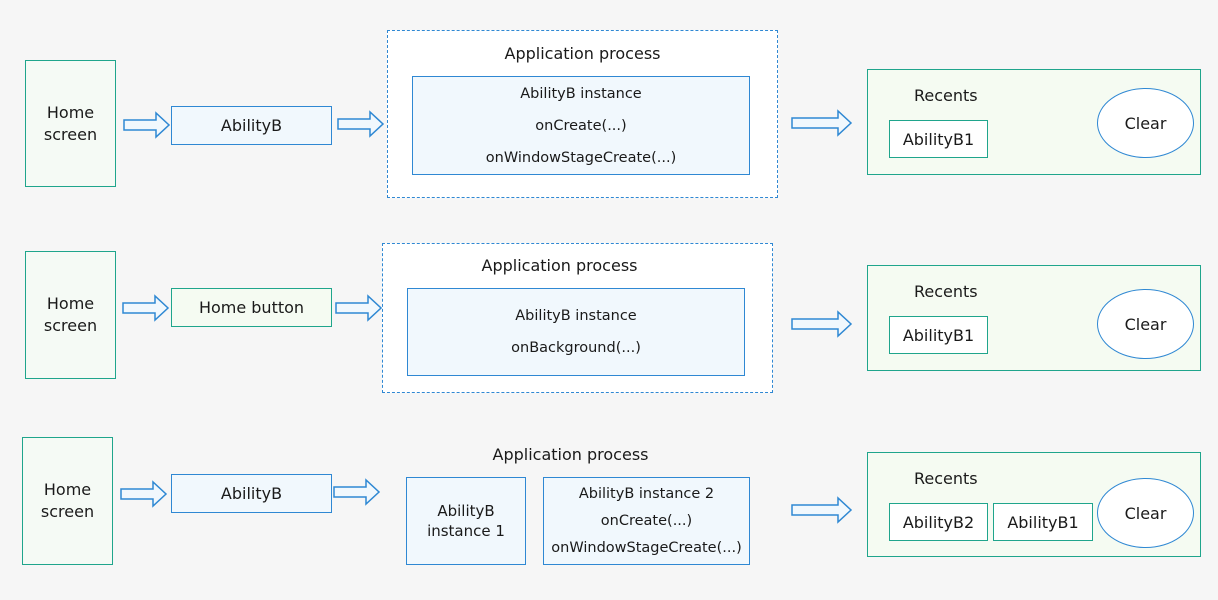 The height and width of the screenshot is (600, 1218). I want to click on trigger-label: Home button, so click(251, 307).